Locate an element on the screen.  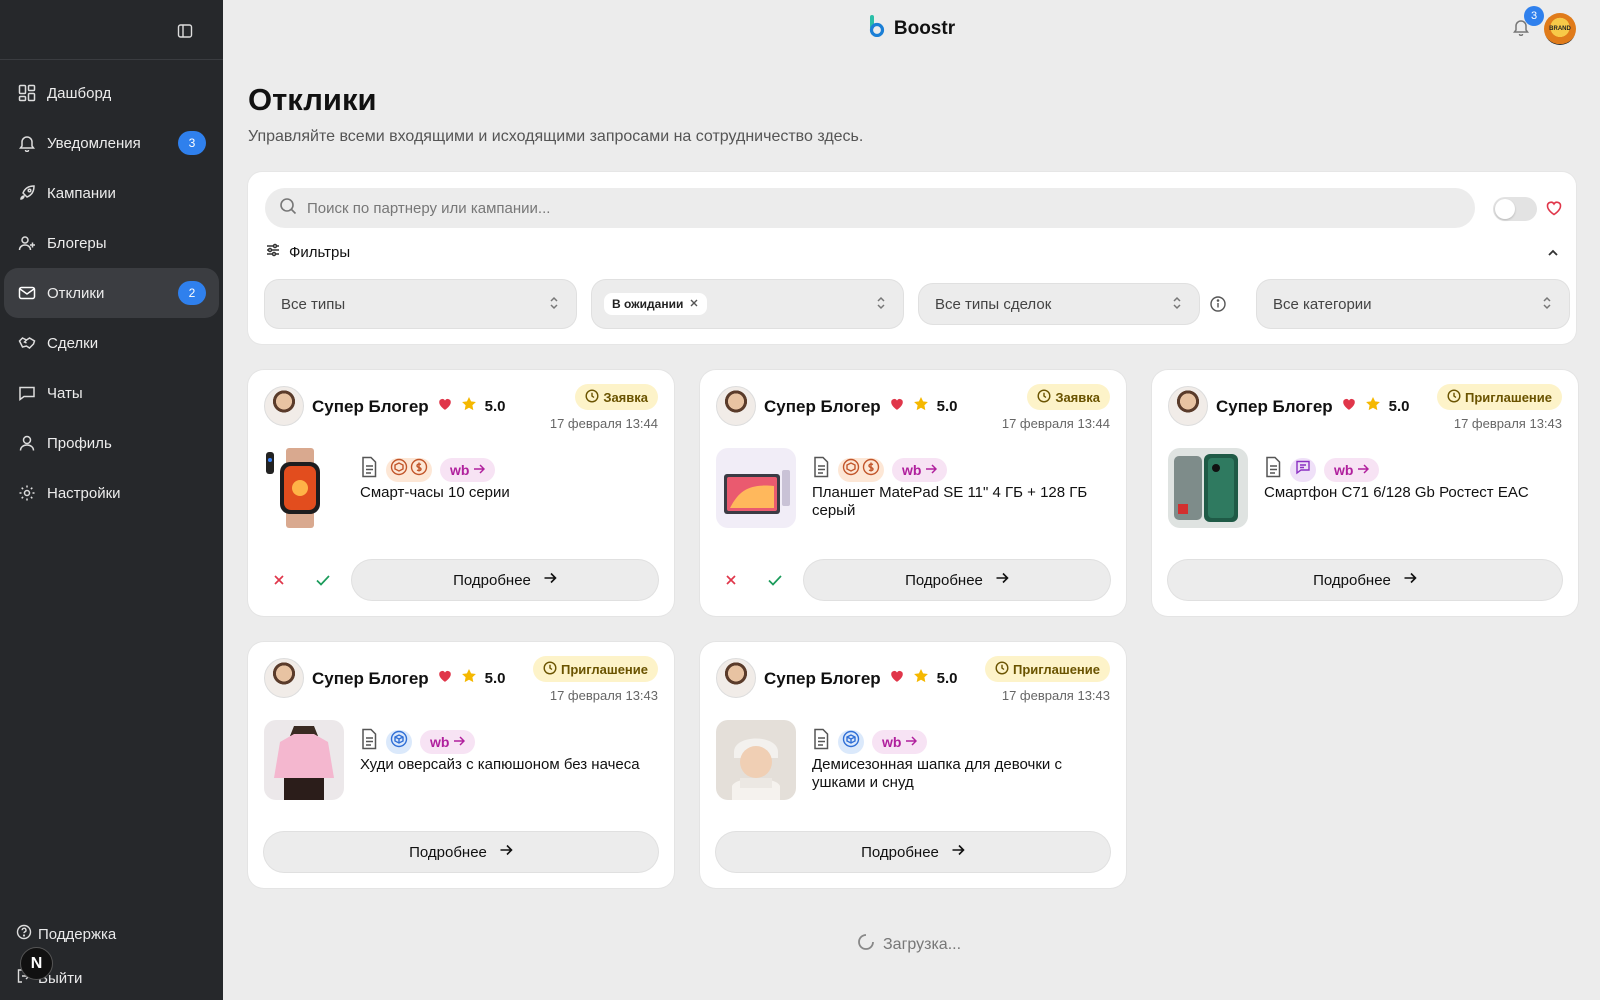
user-avatar: BRAND is located at coordinates (1560, 29).